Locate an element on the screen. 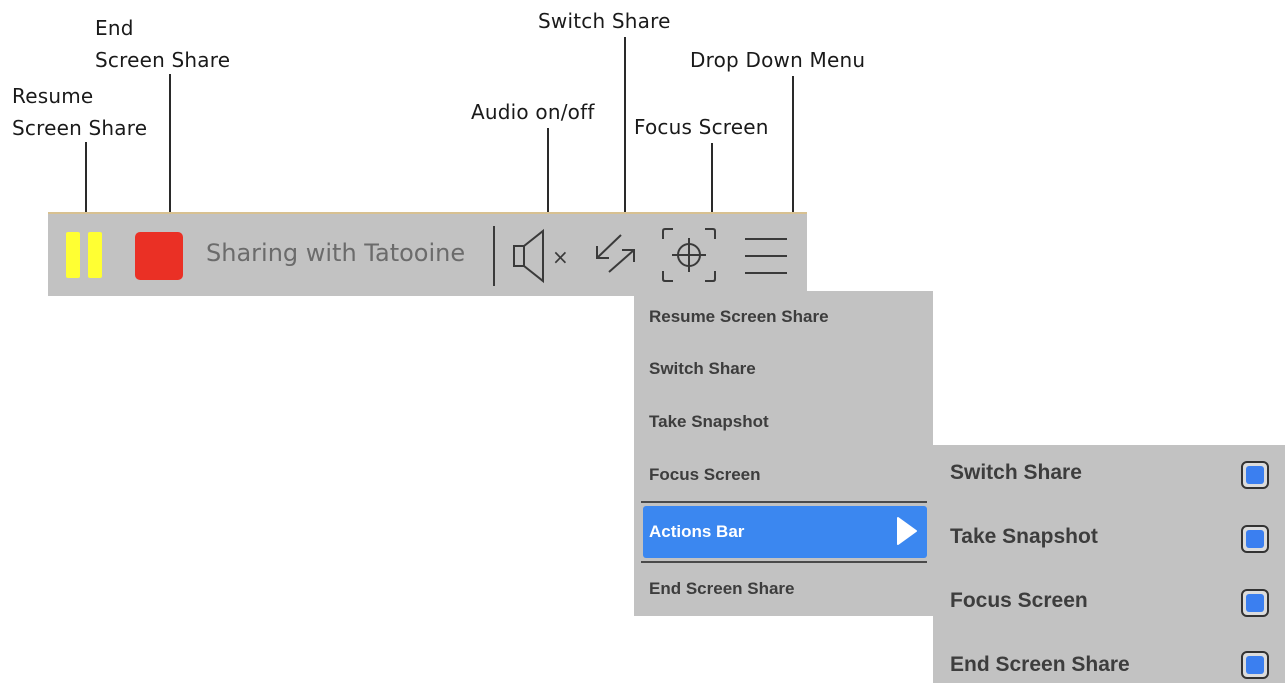  annotation-end-line2: Screen Share is located at coordinates (163, 60).